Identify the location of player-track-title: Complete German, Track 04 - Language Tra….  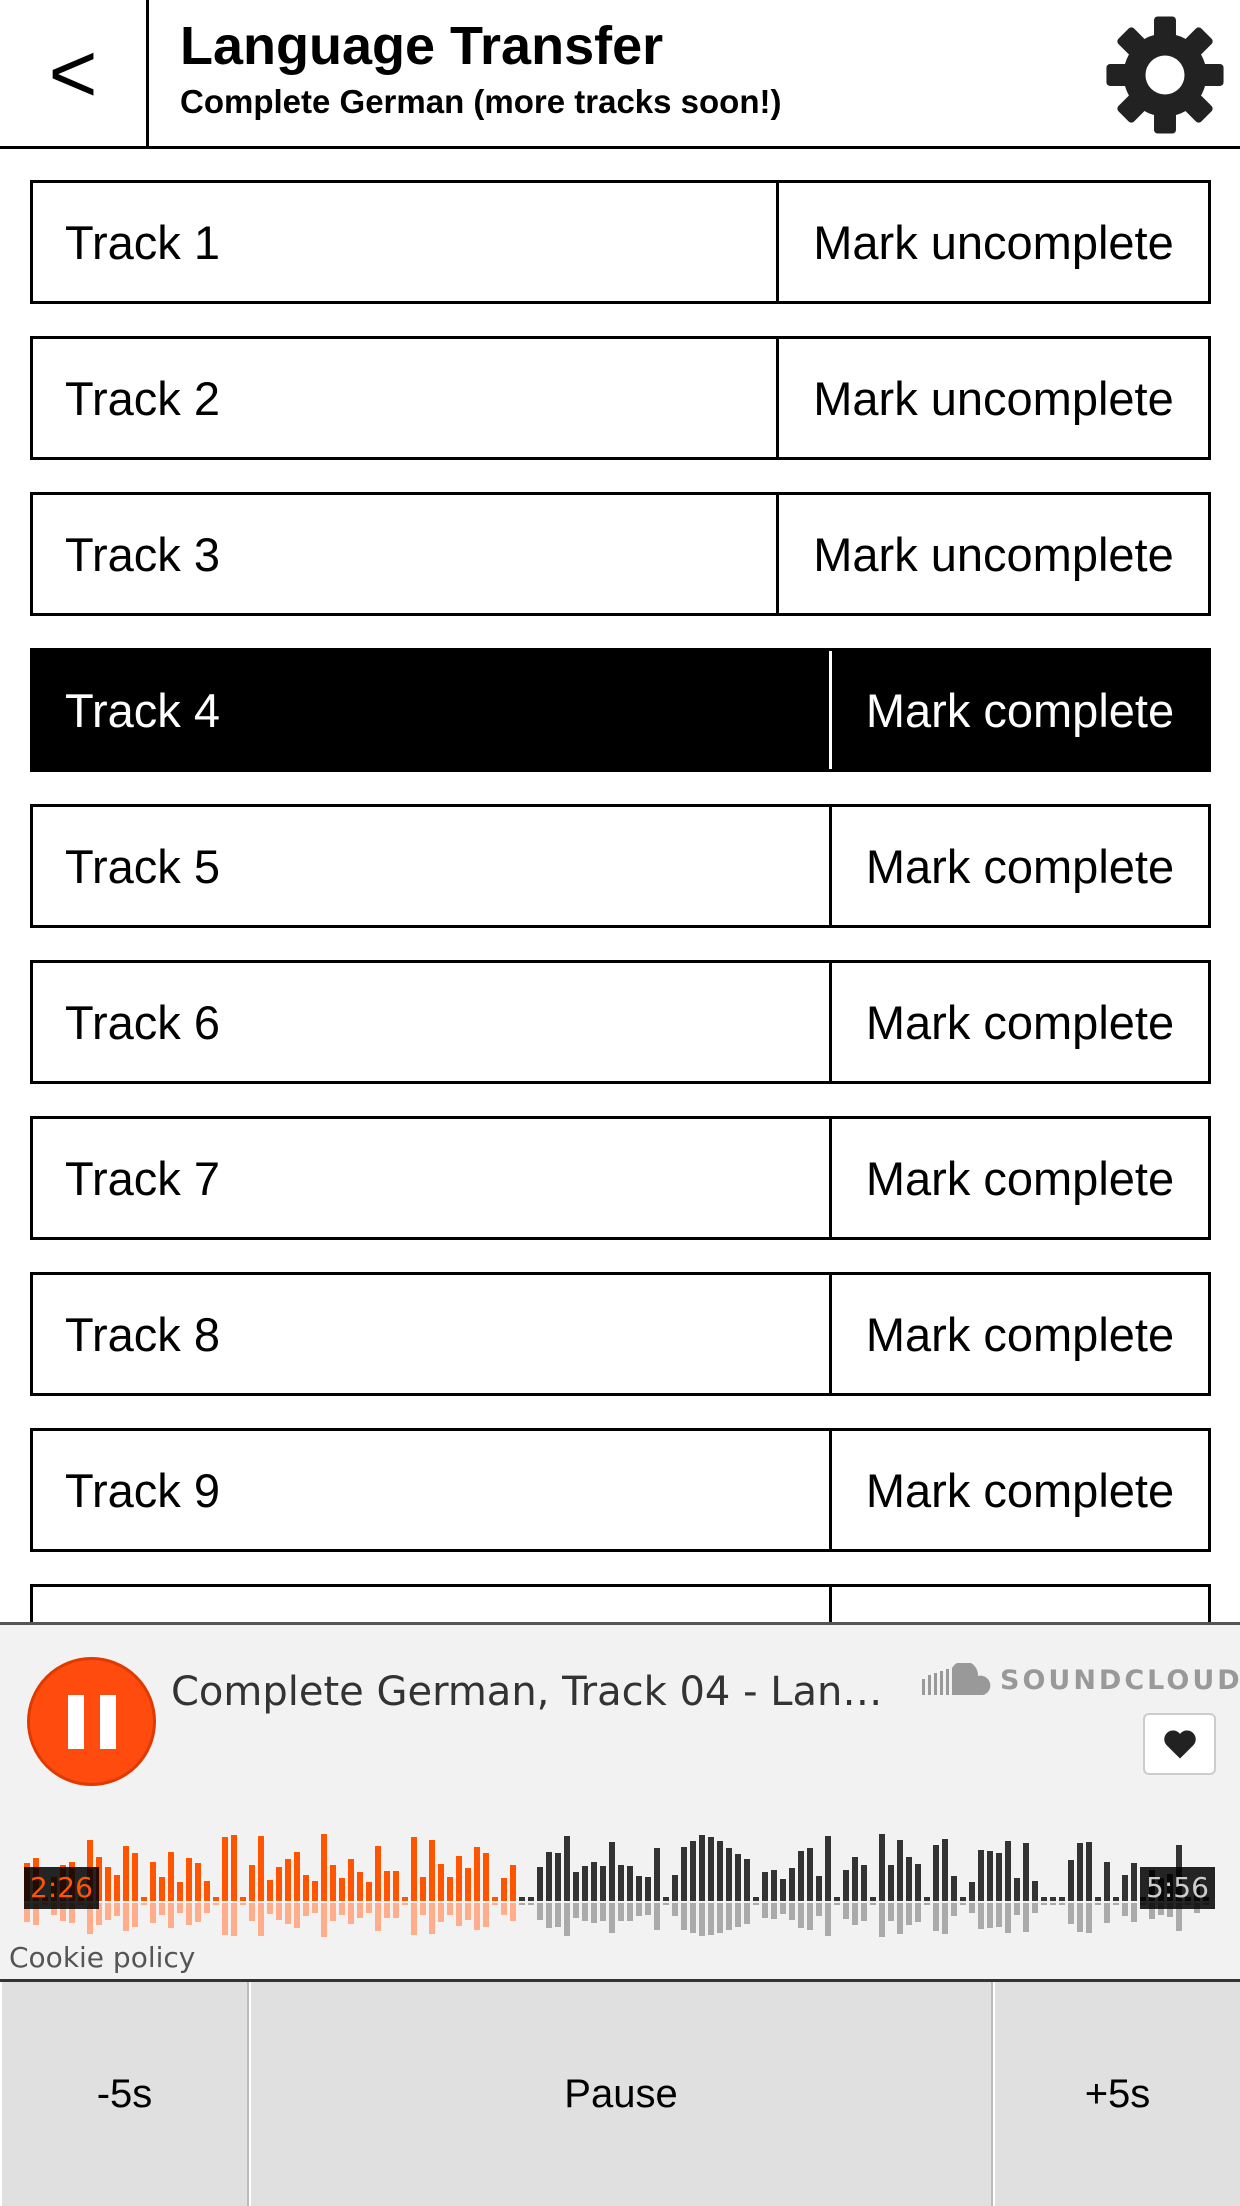
(531, 1692).